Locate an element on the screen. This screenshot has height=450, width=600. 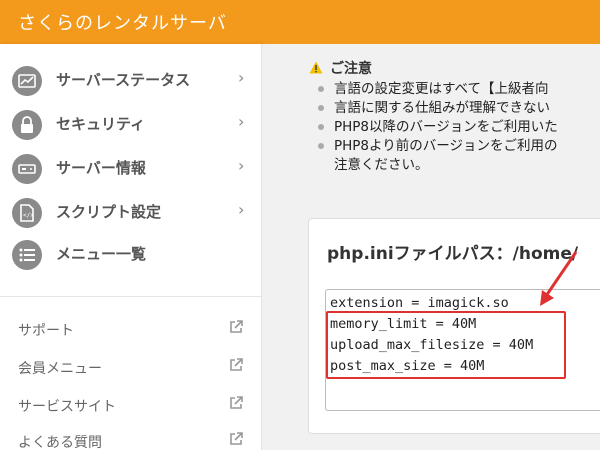
script-file-icon: </> is located at coordinates (27, 213).